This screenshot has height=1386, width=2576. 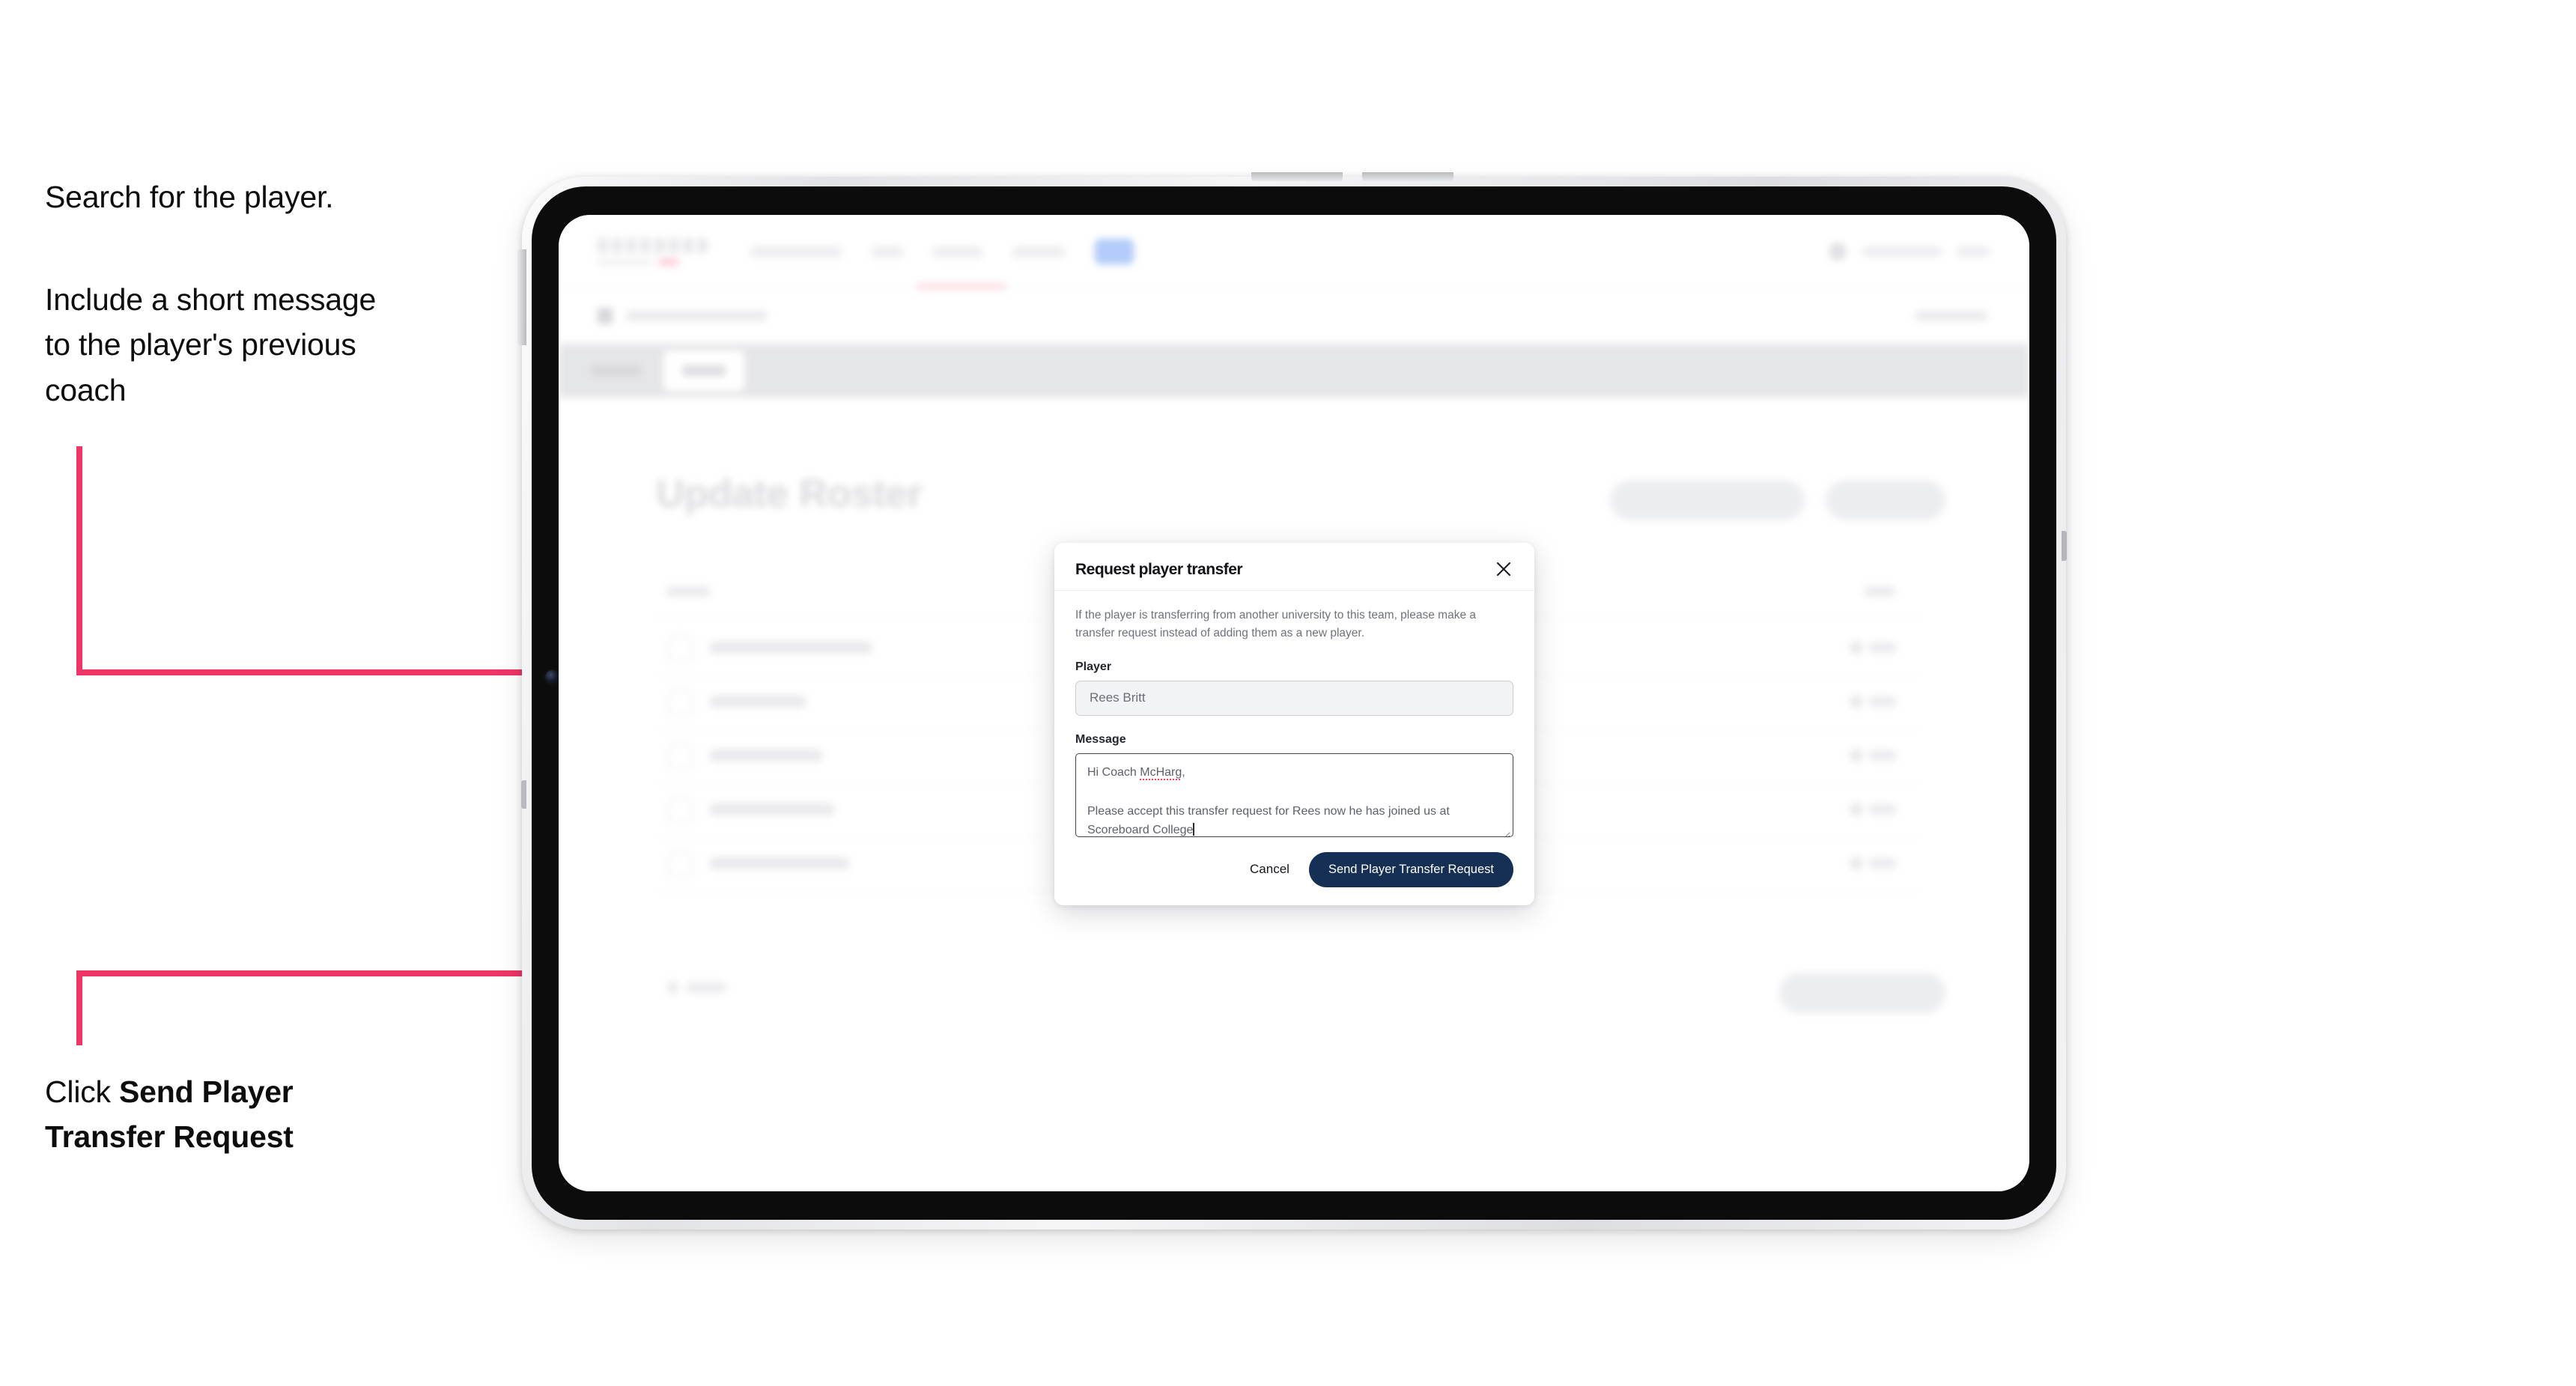 I want to click on front-camera-icon, so click(x=552, y=677).